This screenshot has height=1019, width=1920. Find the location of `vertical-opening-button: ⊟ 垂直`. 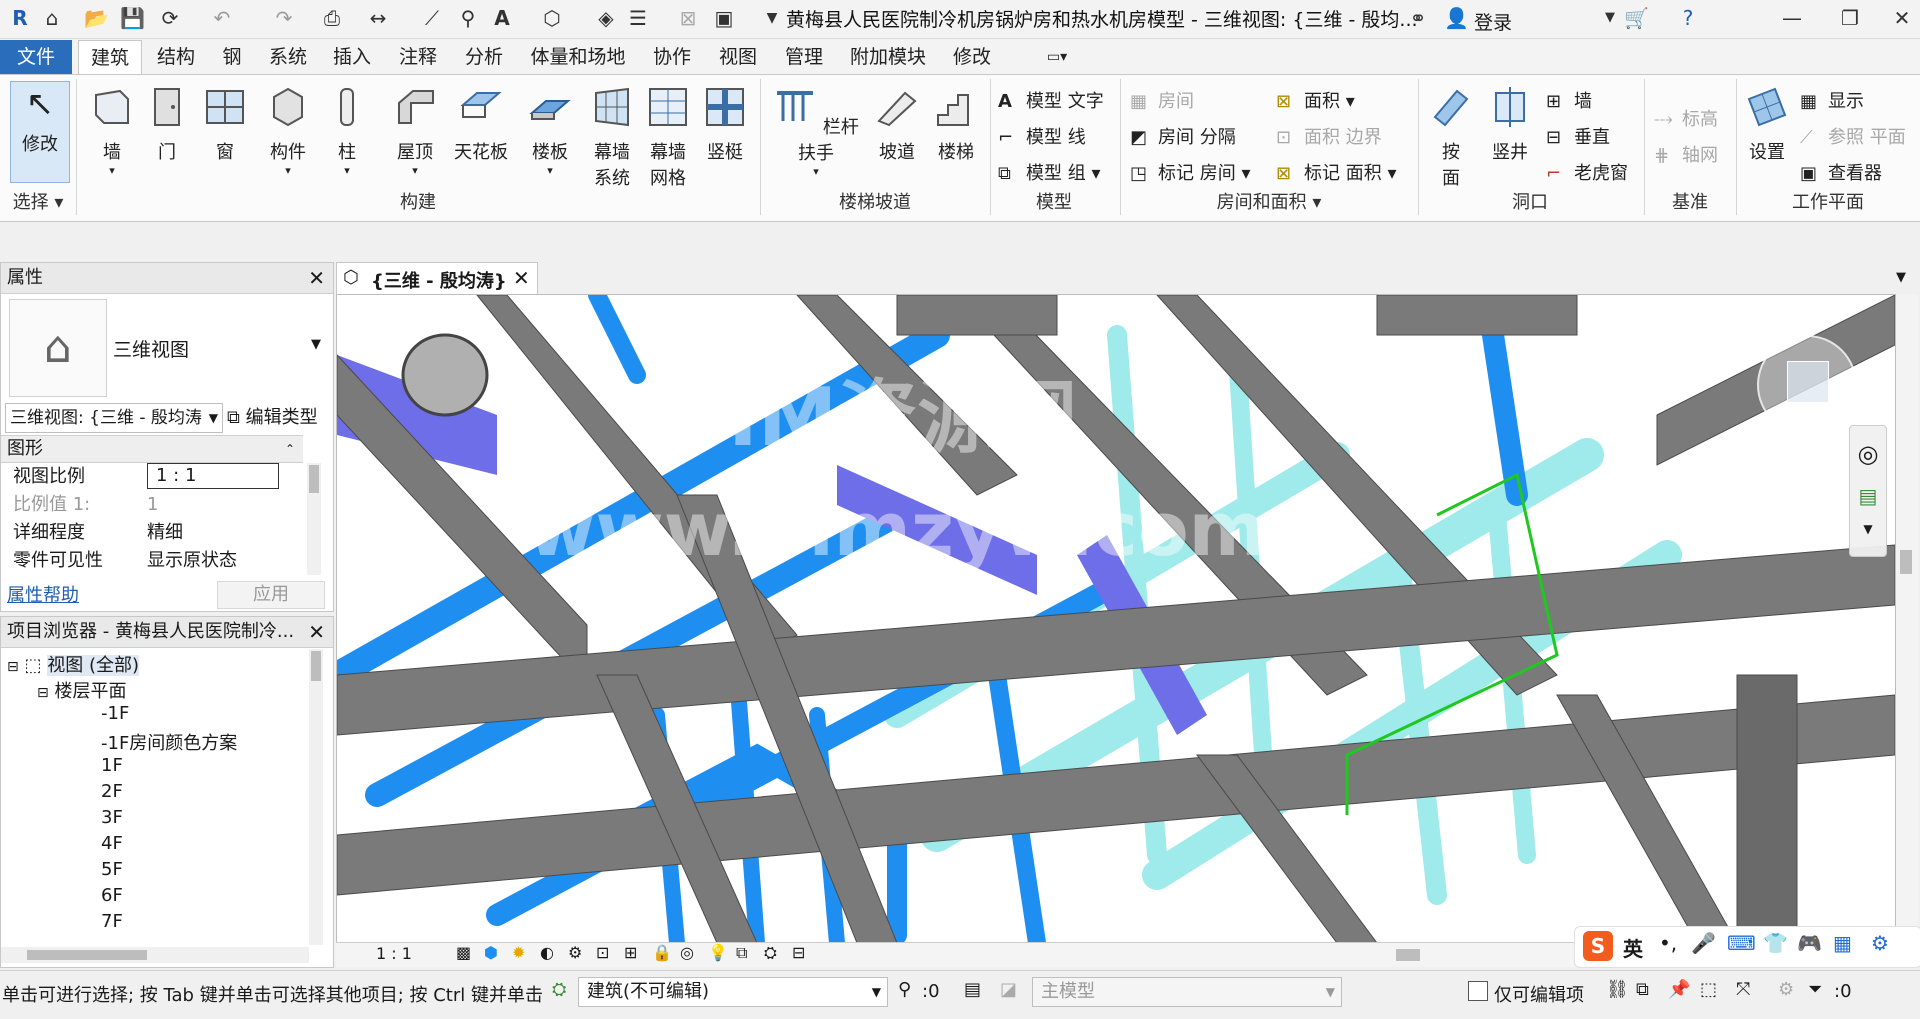

vertical-opening-button: ⊟ 垂直 is located at coordinates (1578, 136).